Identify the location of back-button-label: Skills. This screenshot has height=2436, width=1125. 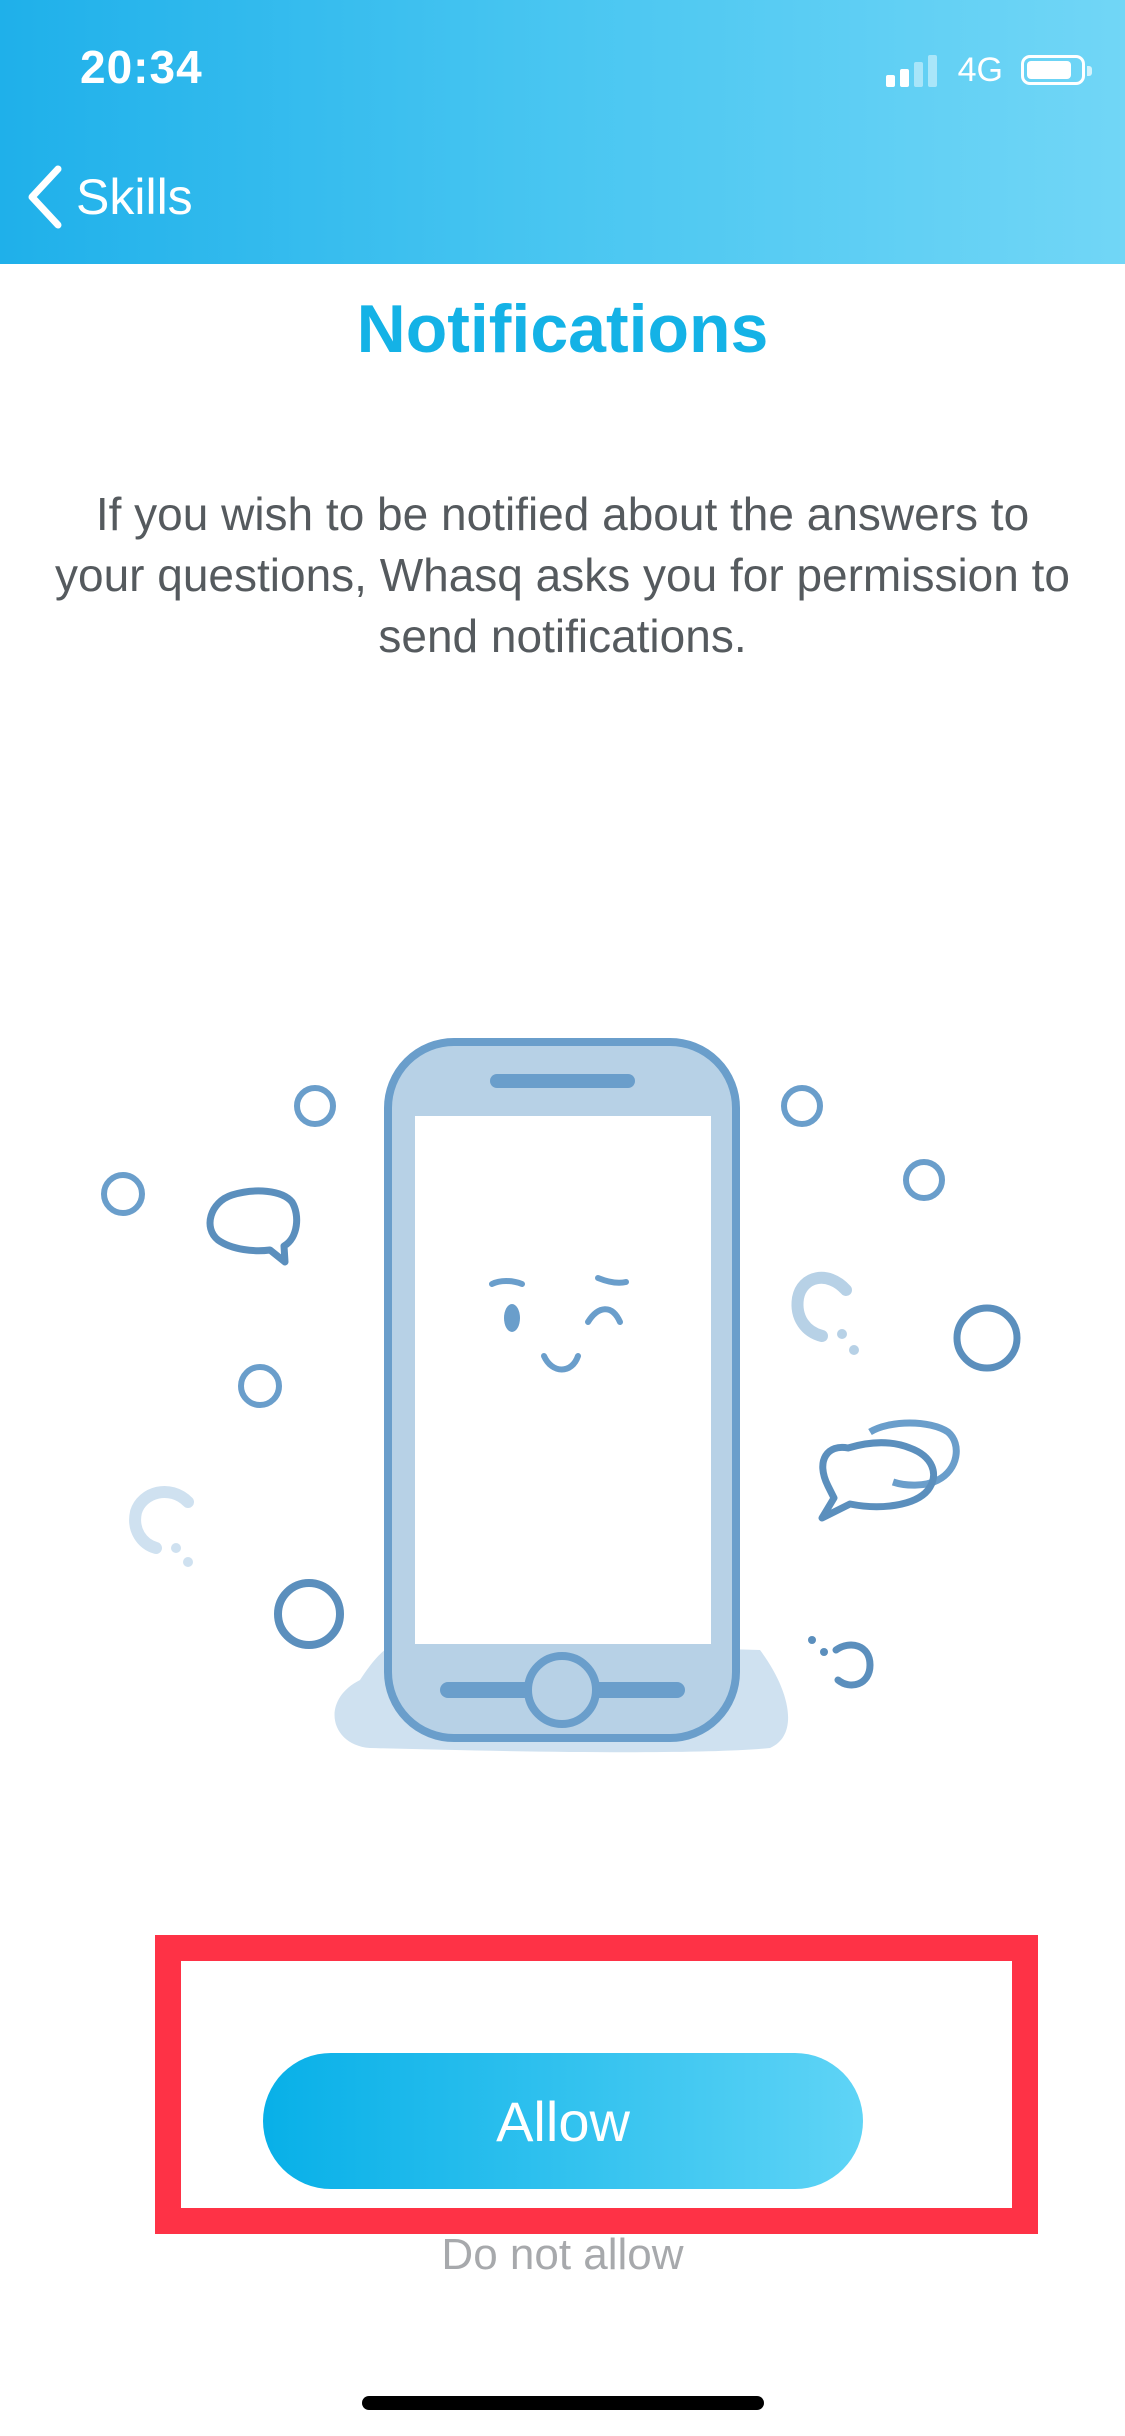
(134, 197).